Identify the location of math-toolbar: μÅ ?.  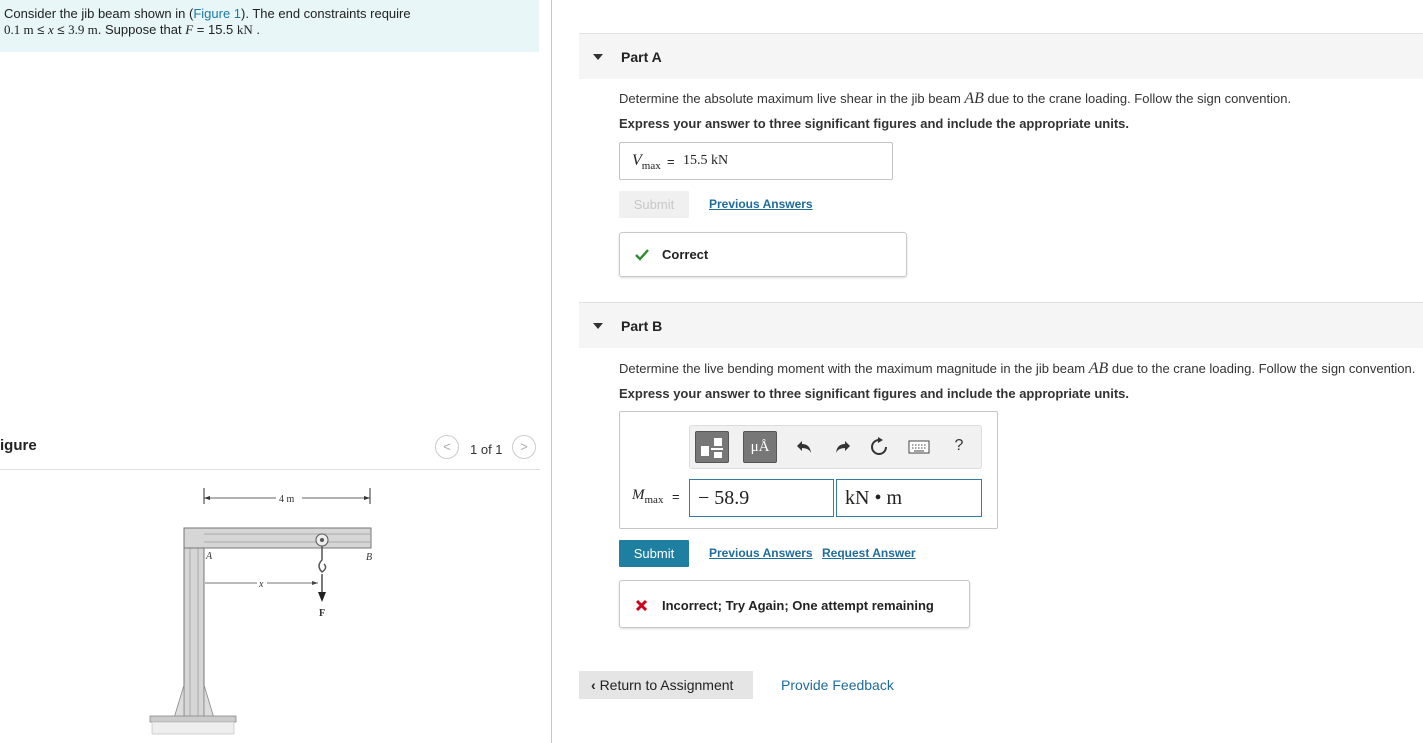
(835, 447).